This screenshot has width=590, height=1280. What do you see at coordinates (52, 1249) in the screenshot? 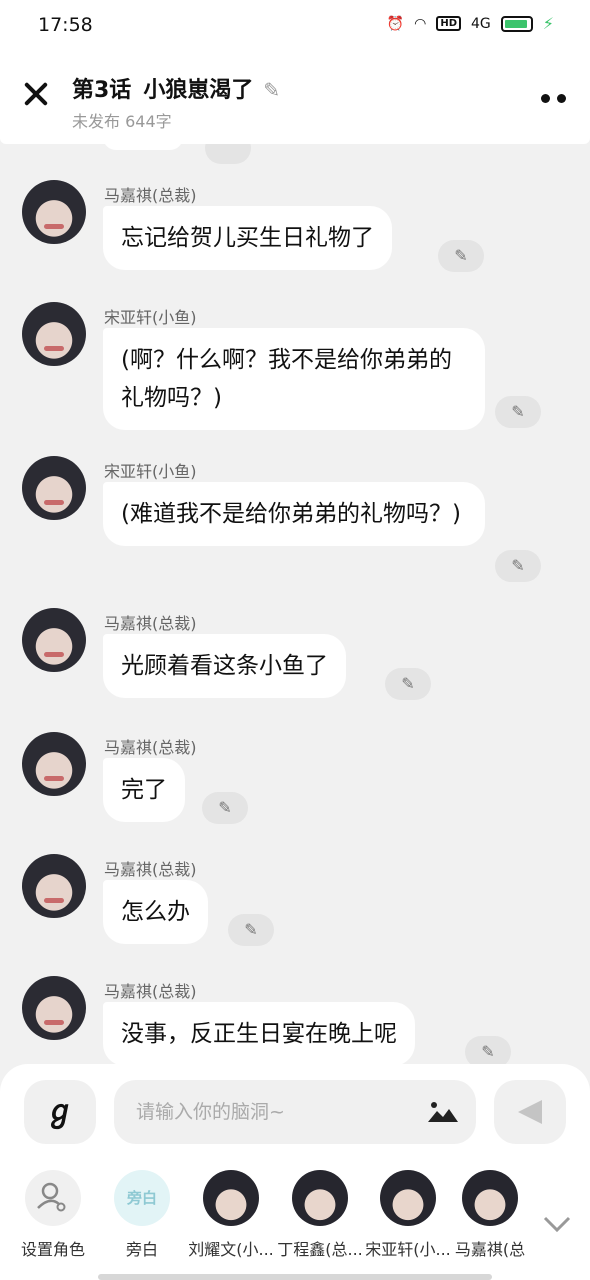
I see `role-label: 设置角色` at bounding box center [52, 1249].